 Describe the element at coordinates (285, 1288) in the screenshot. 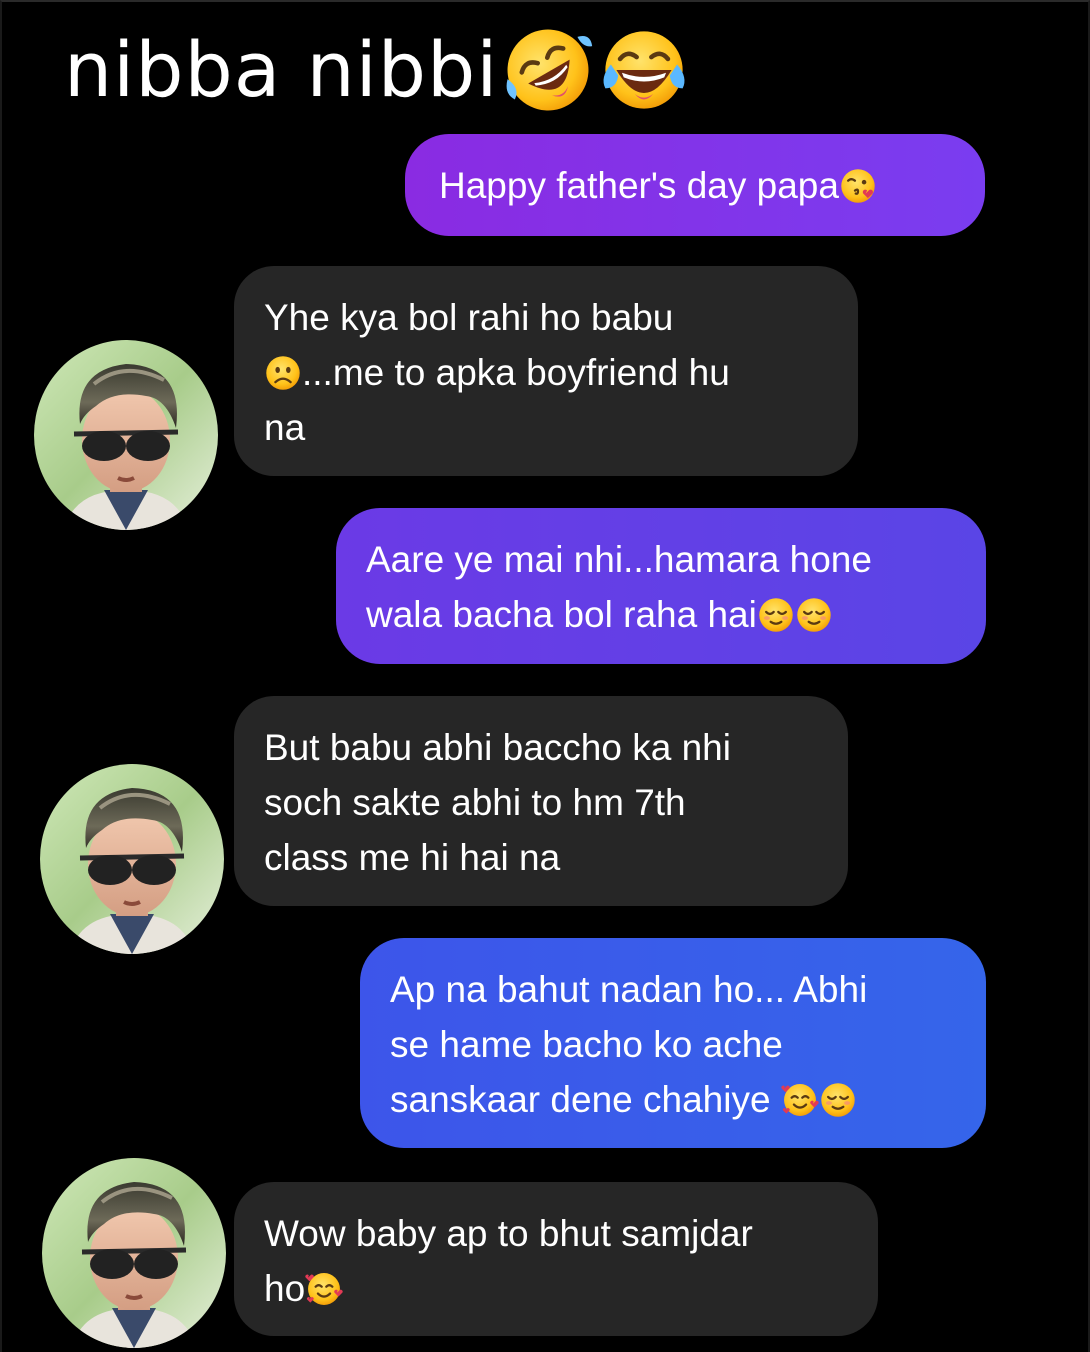

I see `message-line: ho` at that location.